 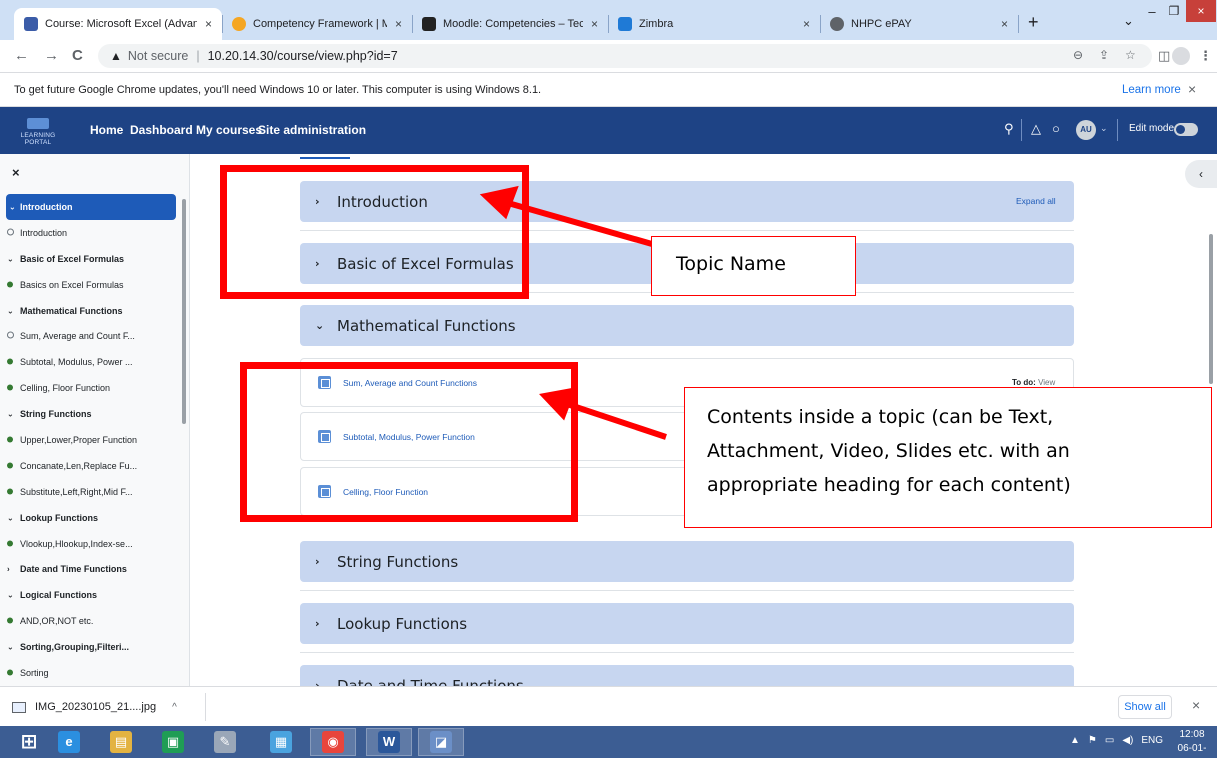 I want to click on course-index-activity: AND,OR,NOT etc., so click(x=90, y=621).